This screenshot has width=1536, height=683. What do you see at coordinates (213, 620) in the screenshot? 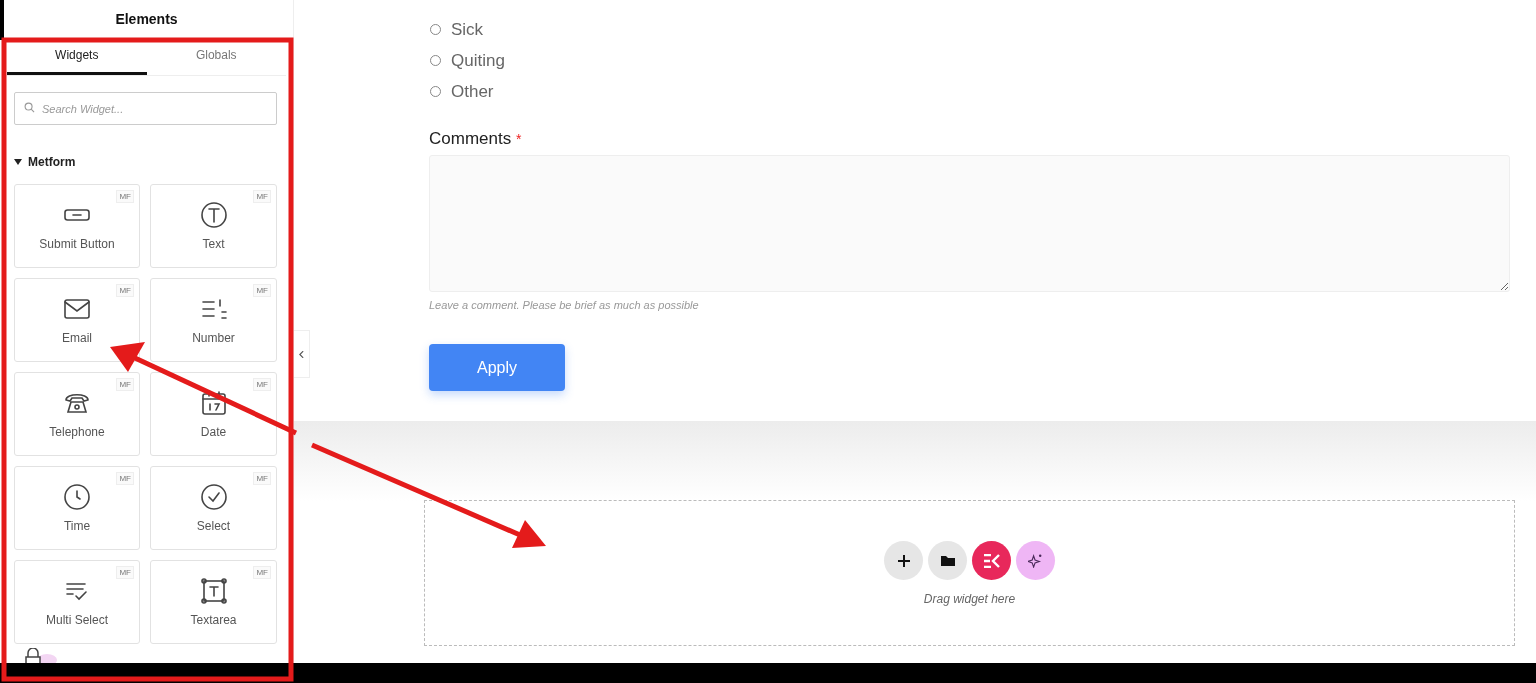
I see `widget-label: Textarea` at bounding box center [213, 620].